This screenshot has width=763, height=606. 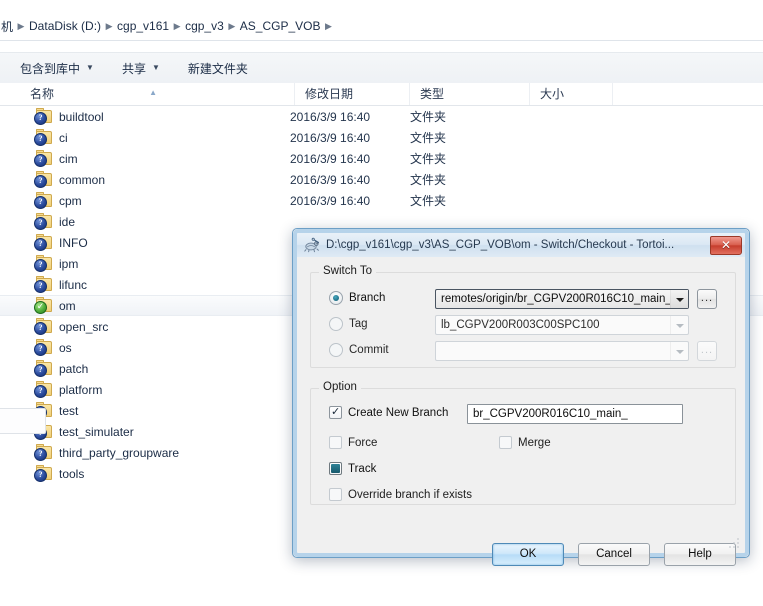 What do you see at coordinates (367, 298) in the screenshot?
I see `branch-radio-label: Branch` at bounding box center [367, 298].